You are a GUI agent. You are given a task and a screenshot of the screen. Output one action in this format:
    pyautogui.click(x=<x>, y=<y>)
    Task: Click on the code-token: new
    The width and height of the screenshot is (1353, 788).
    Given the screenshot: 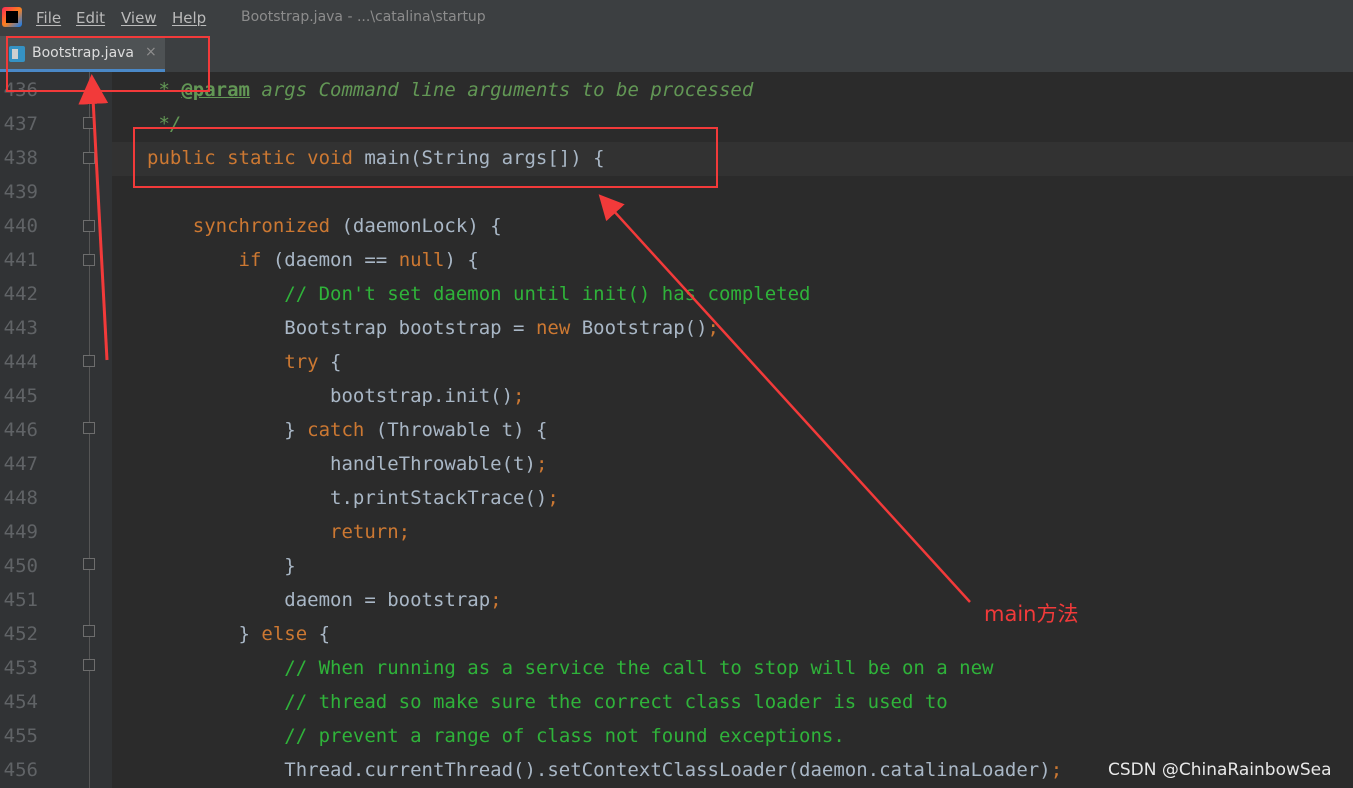 What is the action you would take?
    pyautogui.click(x=553, y=328)
    